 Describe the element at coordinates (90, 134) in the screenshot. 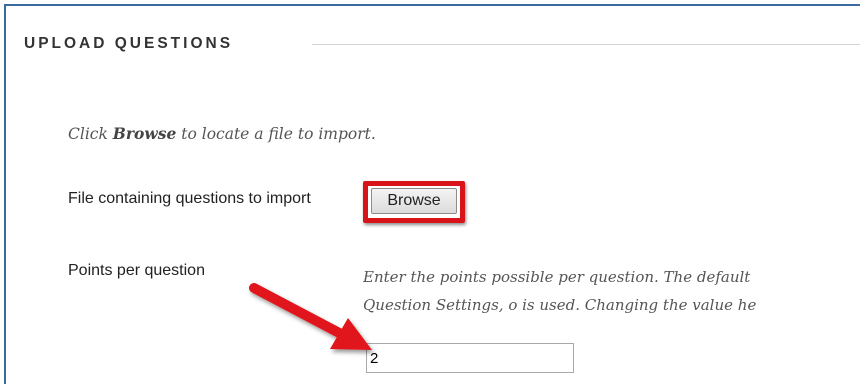

I see `instructions-prefix: Click` at that location.